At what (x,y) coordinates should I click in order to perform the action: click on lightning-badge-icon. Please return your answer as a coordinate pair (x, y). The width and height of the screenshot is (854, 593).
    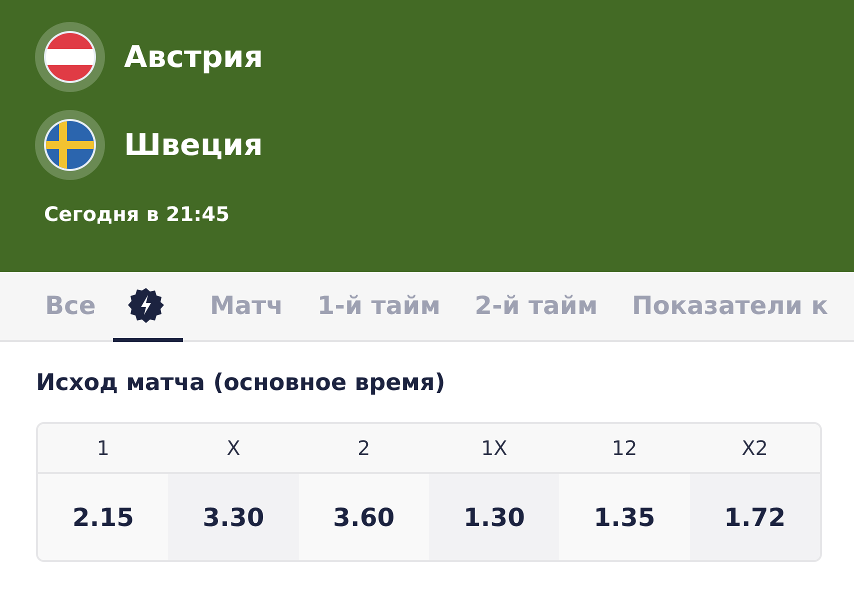
    Looking at the image, I should click on (146, 305).